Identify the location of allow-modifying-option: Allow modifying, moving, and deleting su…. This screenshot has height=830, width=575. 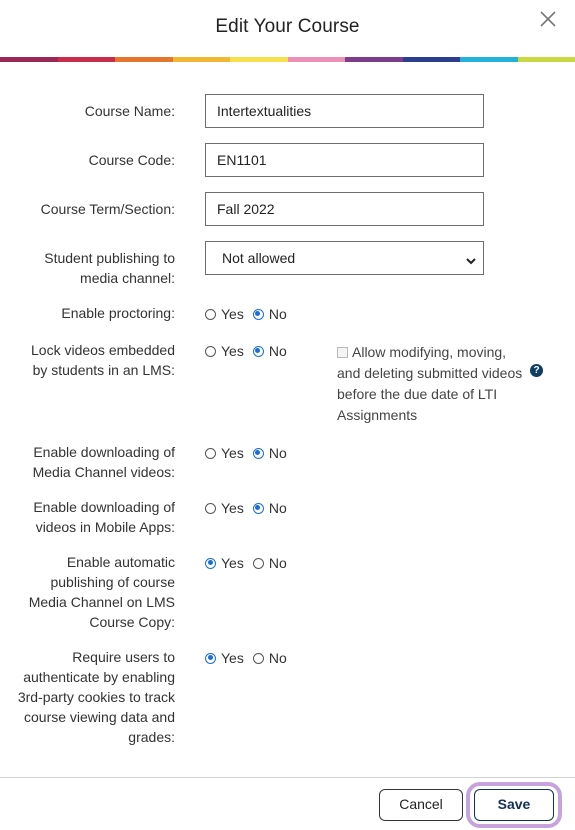
(433, 384).